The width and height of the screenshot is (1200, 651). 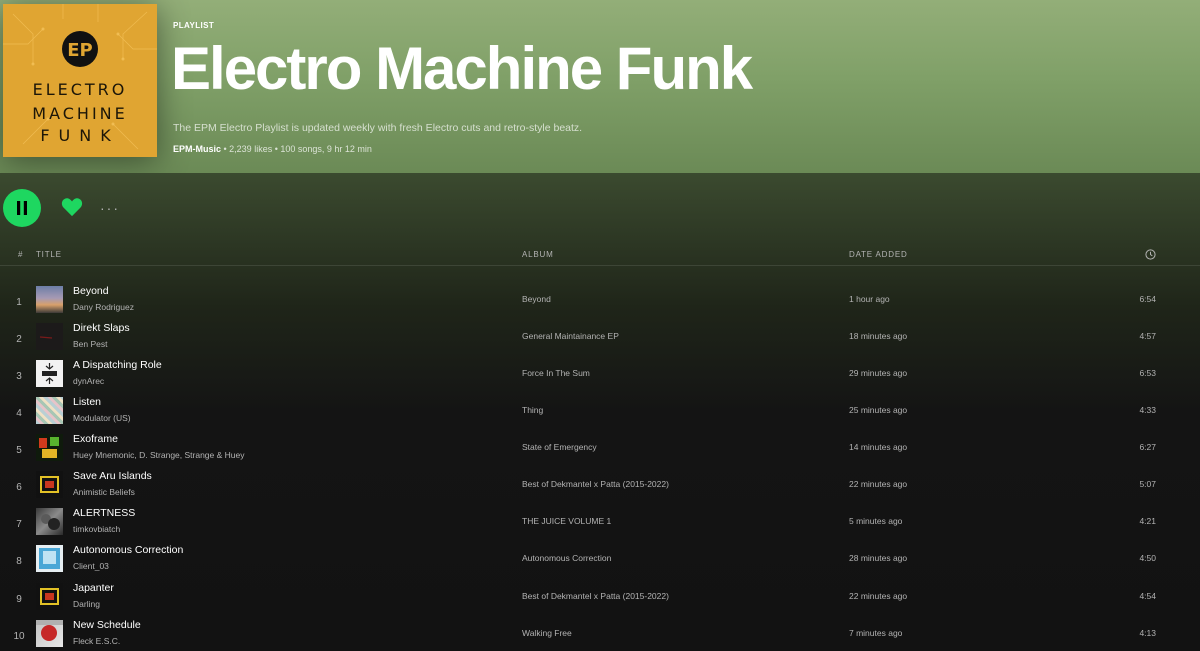 What do you see at coordinates (194, 25) in the screenshot?
I see `playlist-type-label: PLAYLIST` at bounding box center [194, 25].